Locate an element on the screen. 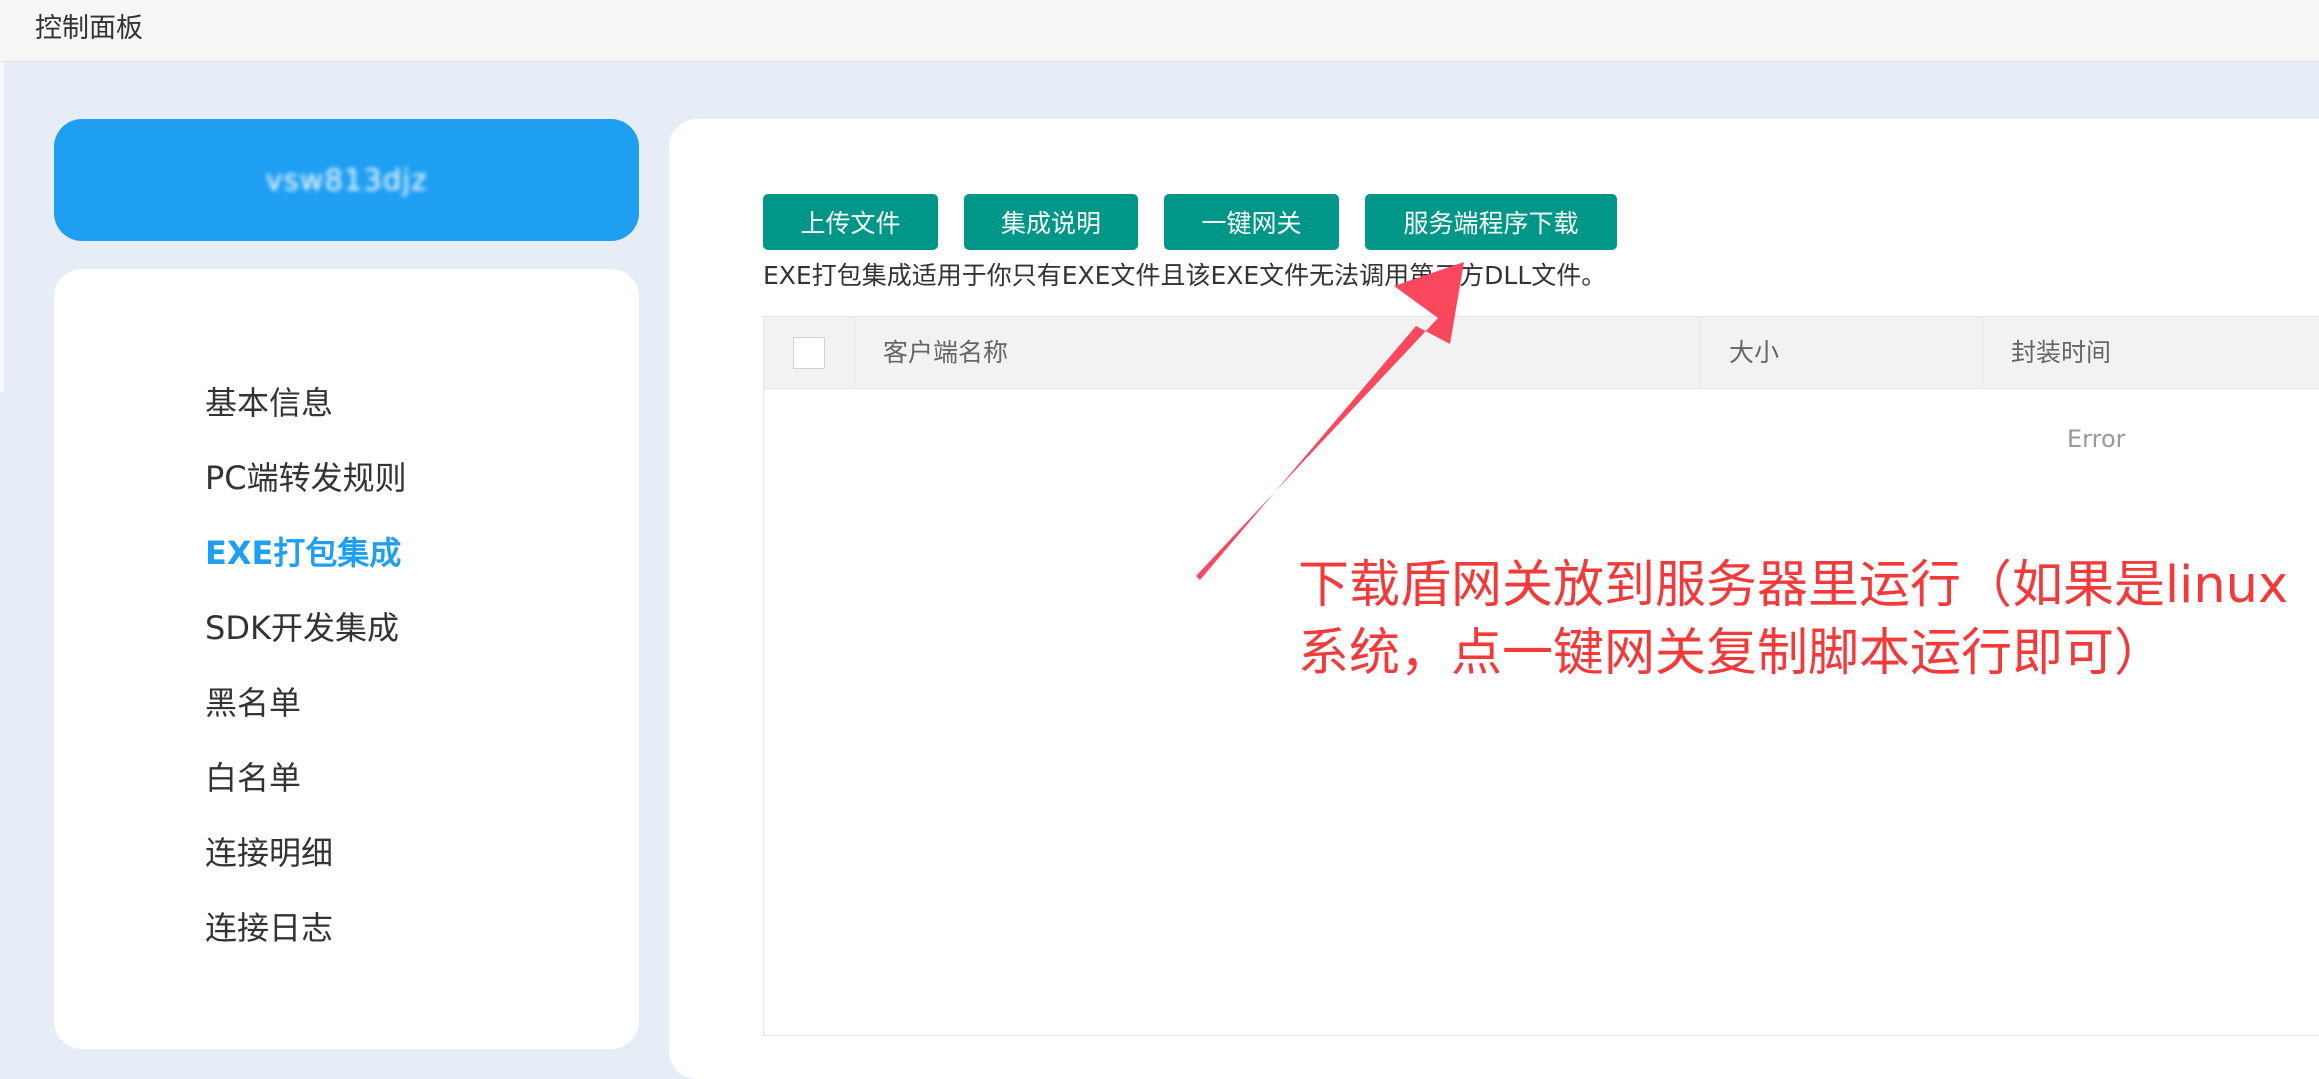 Image resolution: width=2319 pixels, height=1079 pixels. user-card: vsw813djz is located at coordinates (346, 180).